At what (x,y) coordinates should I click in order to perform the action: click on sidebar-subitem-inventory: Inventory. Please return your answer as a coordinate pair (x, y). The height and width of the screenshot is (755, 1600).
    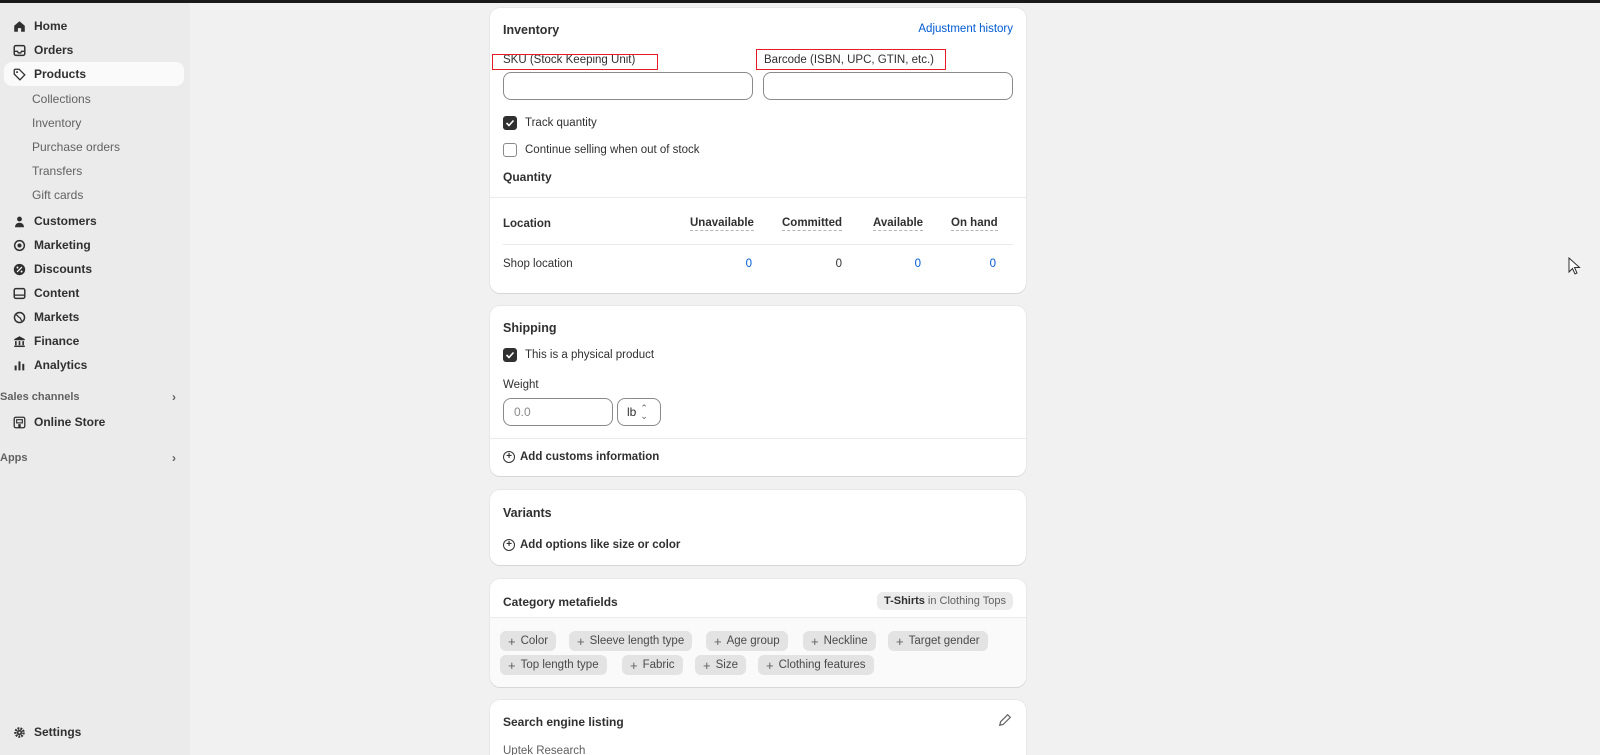
    Looking at the image, I should click on (94, 123).